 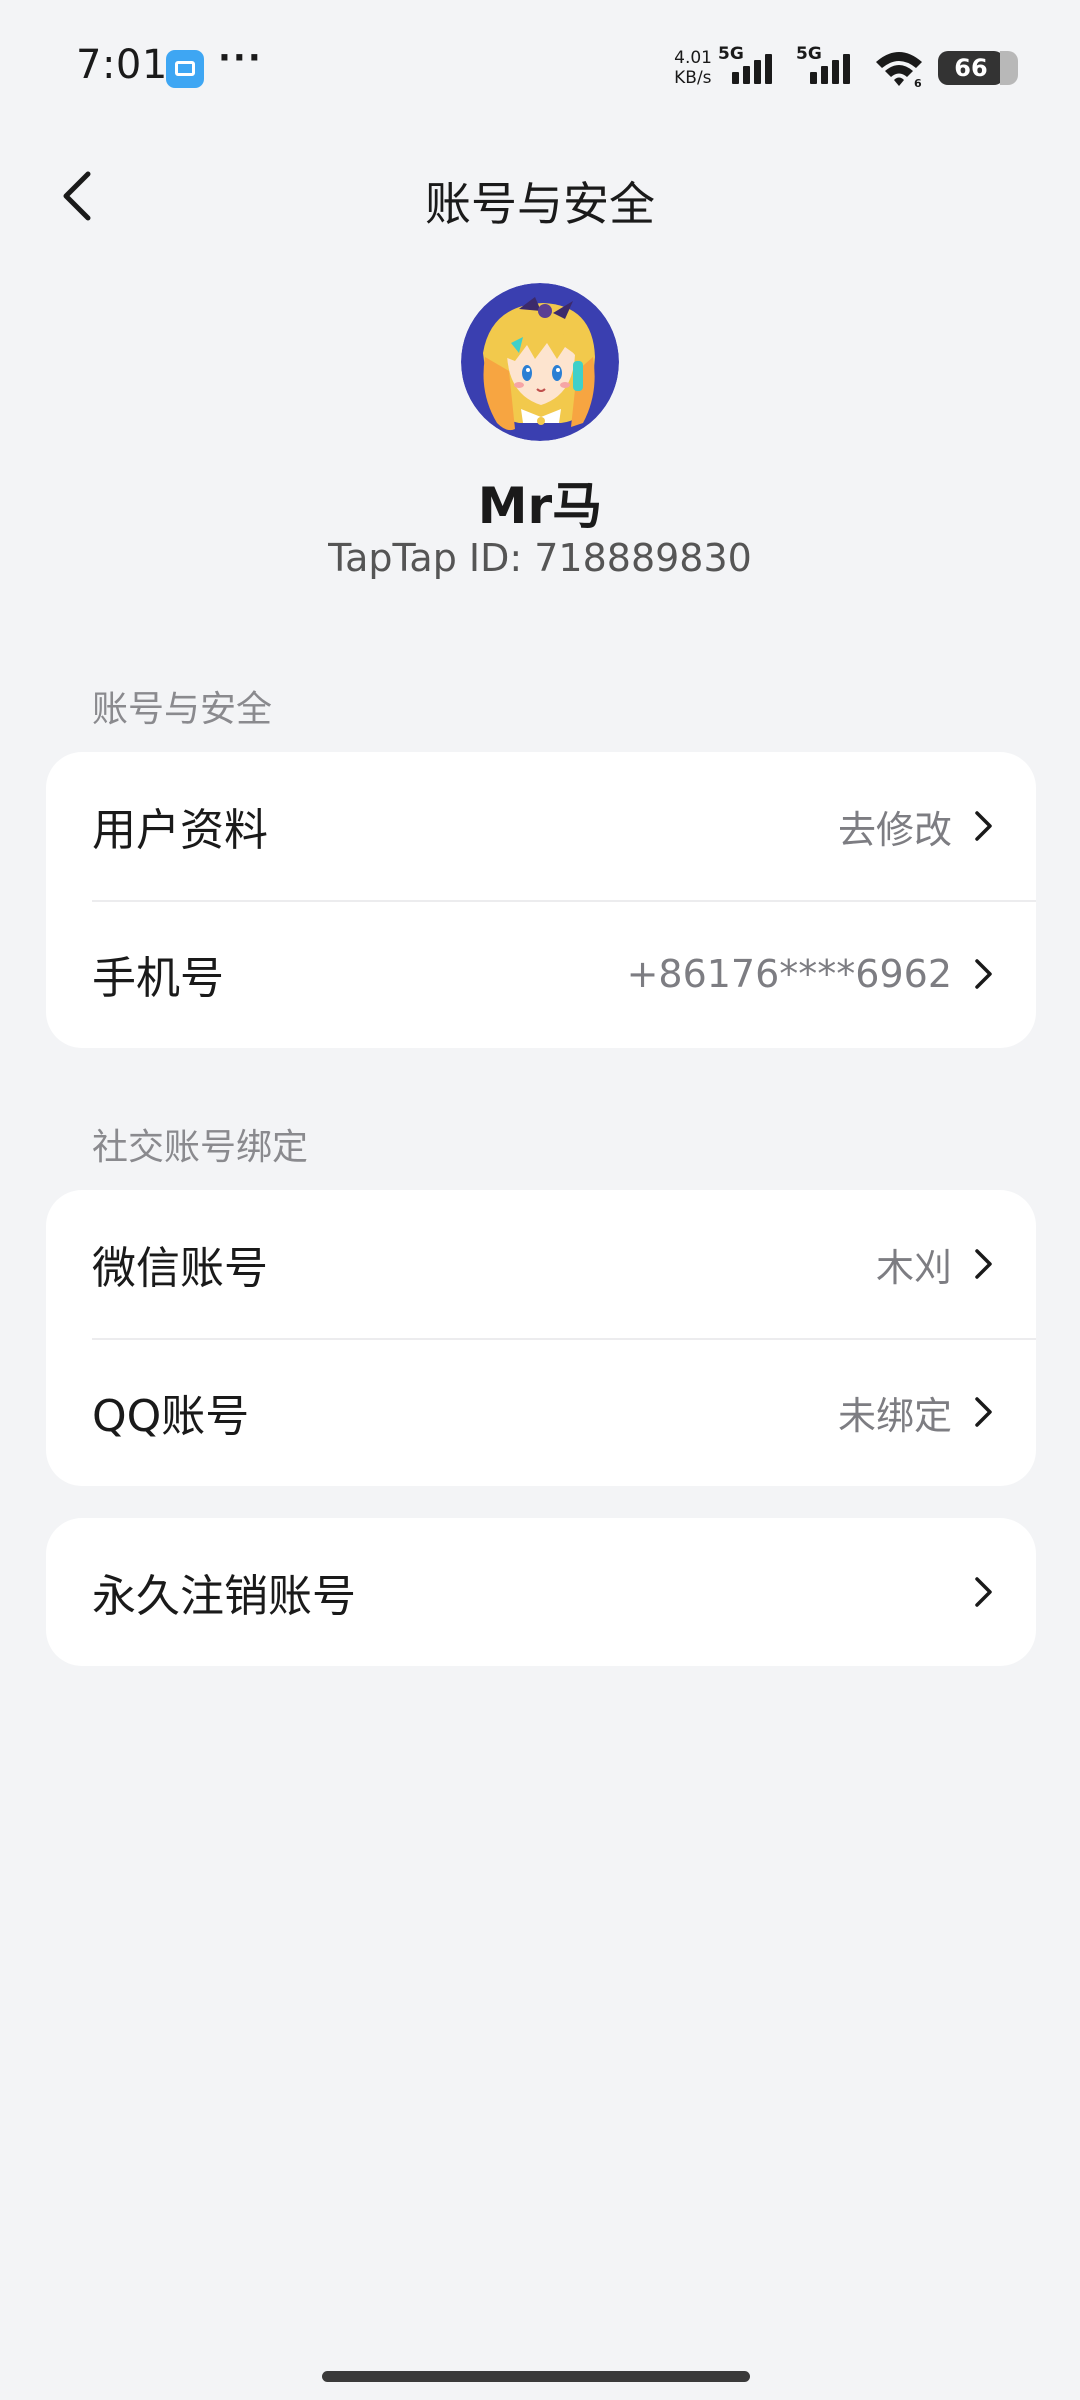 I want to click on avatar-image, so click(x=540, y=362).